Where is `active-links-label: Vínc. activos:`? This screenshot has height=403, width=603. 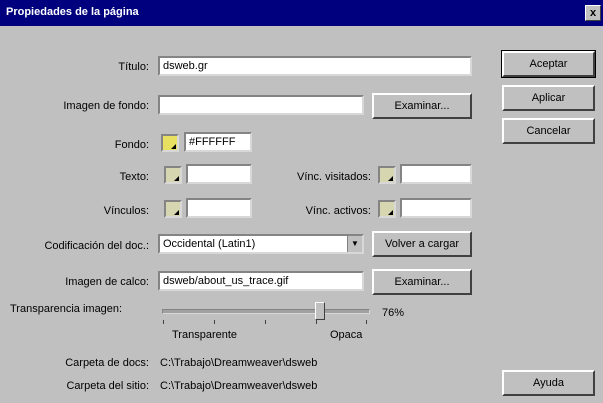 active-links-label: Vínc. activos: is located at coordinates (338, 211).